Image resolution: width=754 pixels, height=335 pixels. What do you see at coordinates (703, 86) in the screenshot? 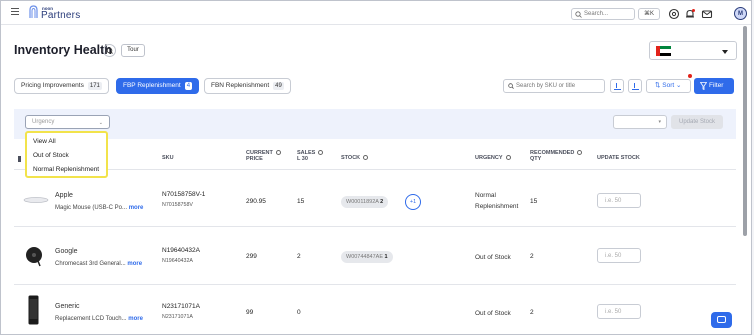
I see `filter-icon` at bounding box center [703, 86].